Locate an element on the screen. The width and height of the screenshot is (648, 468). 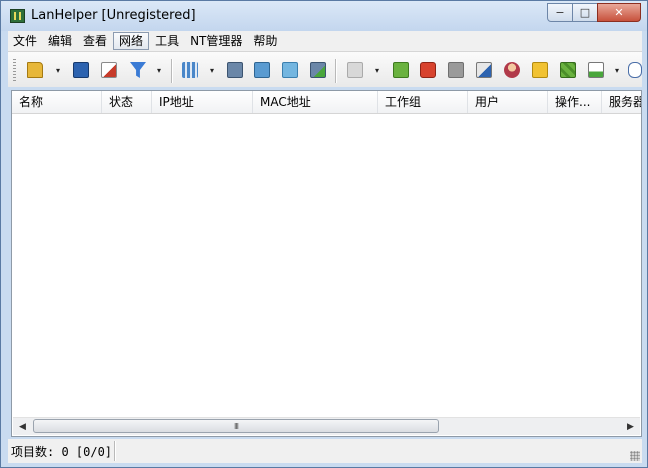
filter-dropdown-arrow: ▾ is located at coordinates (159, 70).